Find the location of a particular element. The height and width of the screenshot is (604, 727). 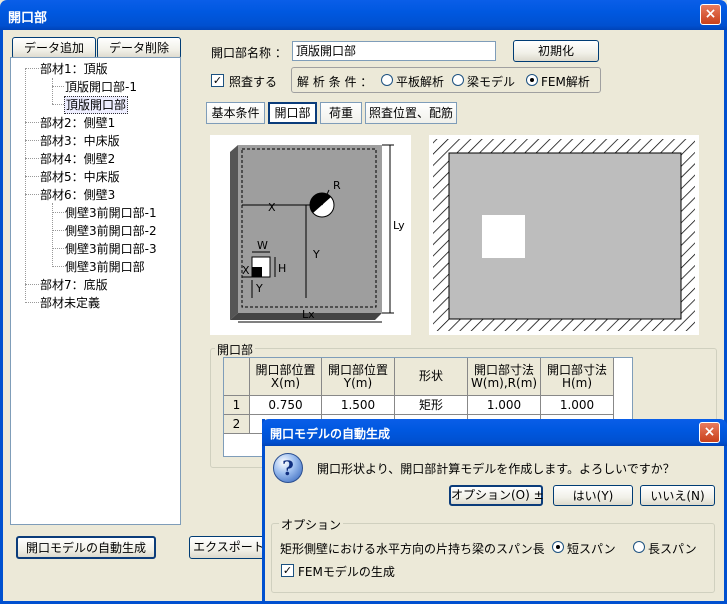

opening-name-input: 頂版開口部 is located at coordinates (394, 51).